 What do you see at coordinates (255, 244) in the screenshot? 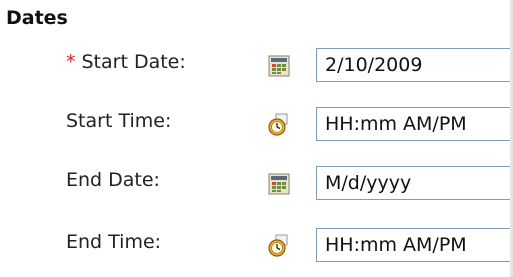
I see `end-time-row: End Time: HH:mm AM/PM` at bounding box center [255, 244].